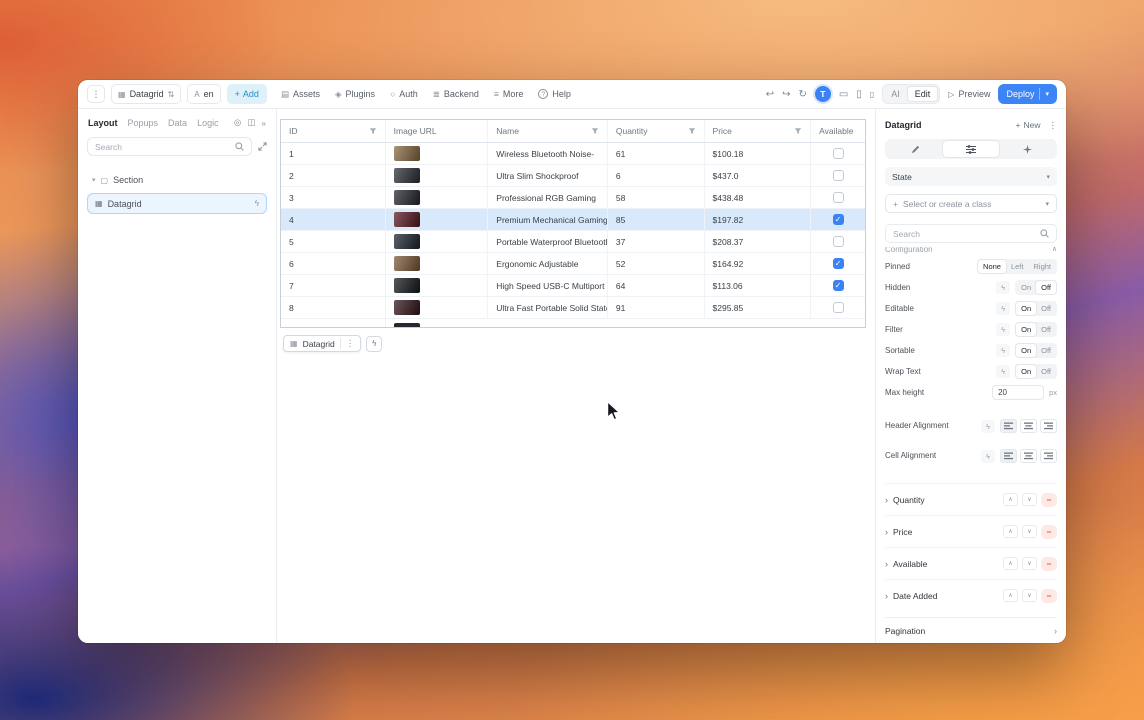 The height and width of the screenshot is (720, 1144). Describe the element at coordinates (803, 94) in the screenshot. I see `refresh-icon: ↻` at that location.